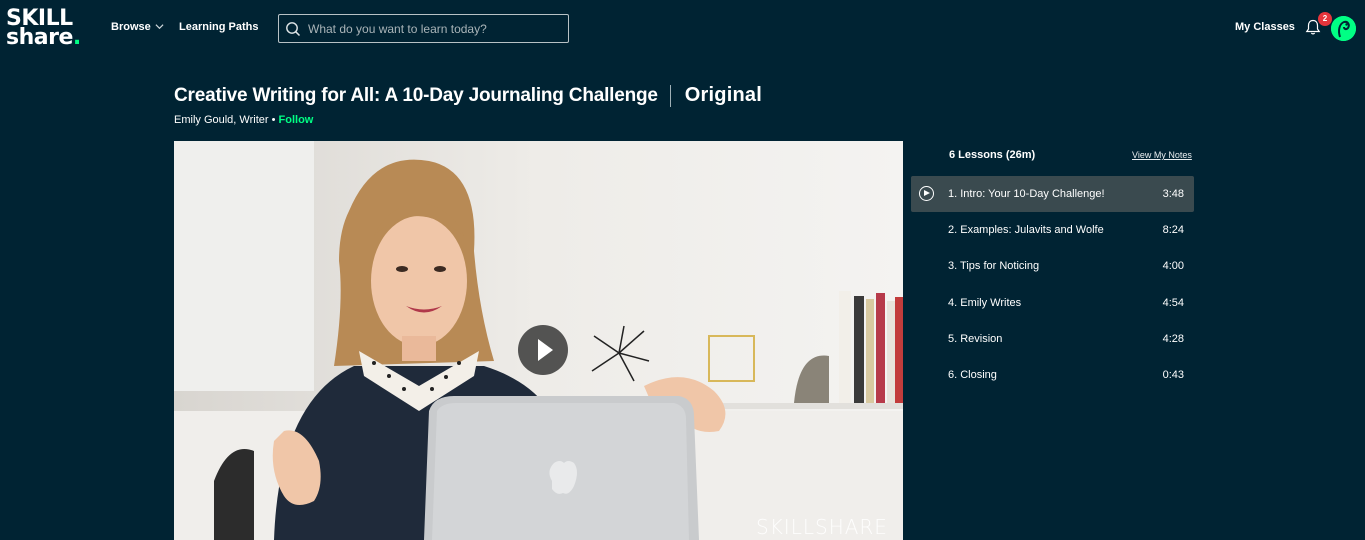 Image resolution: width=1365 pixels, height=540 pixels. I want to click on author-name: Emily Gould, Writer, so click(221, 120).